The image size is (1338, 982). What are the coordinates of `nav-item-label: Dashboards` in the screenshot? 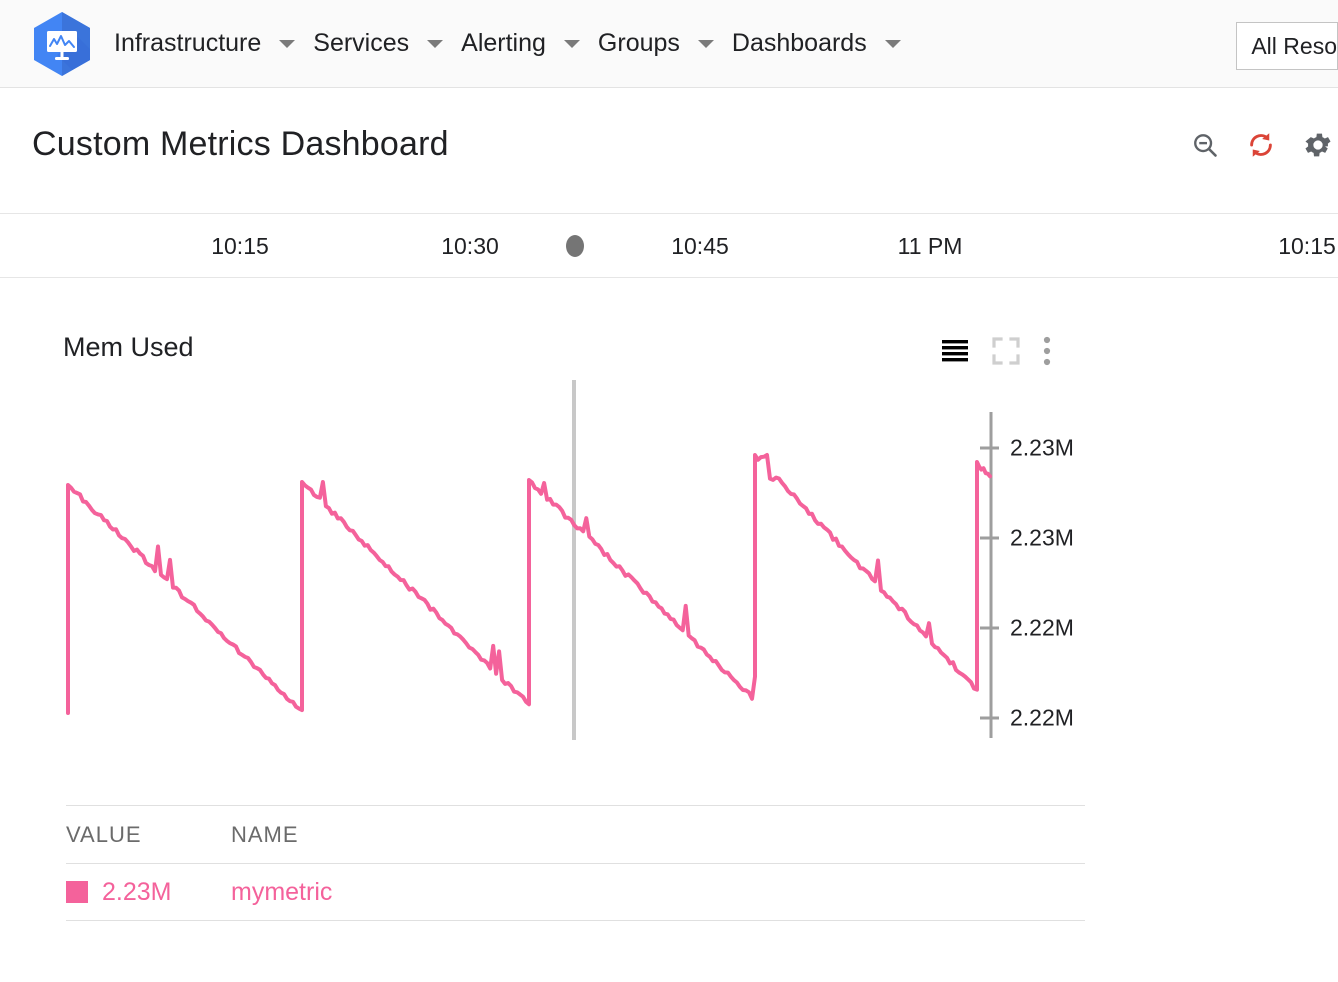 It's located at (799, 43).